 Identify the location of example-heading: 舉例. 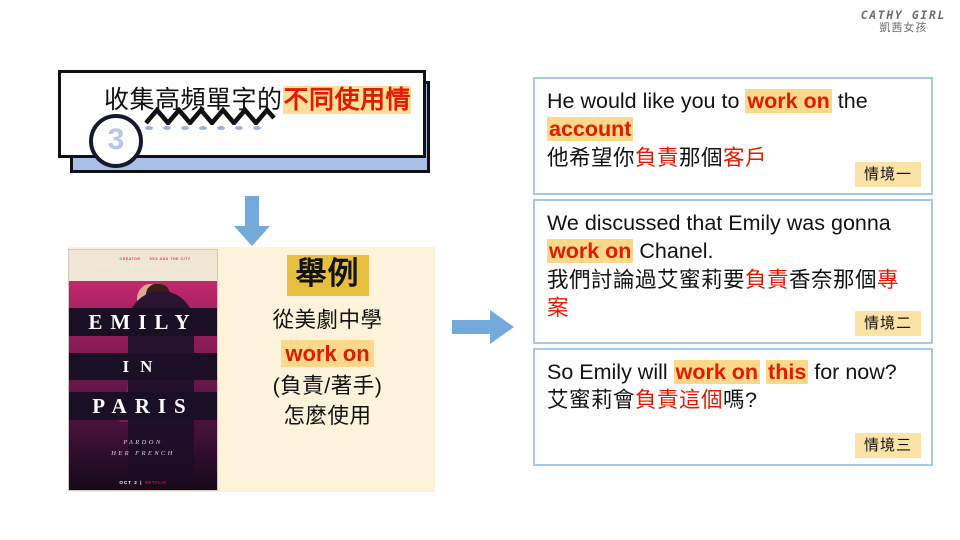
(327, 275).